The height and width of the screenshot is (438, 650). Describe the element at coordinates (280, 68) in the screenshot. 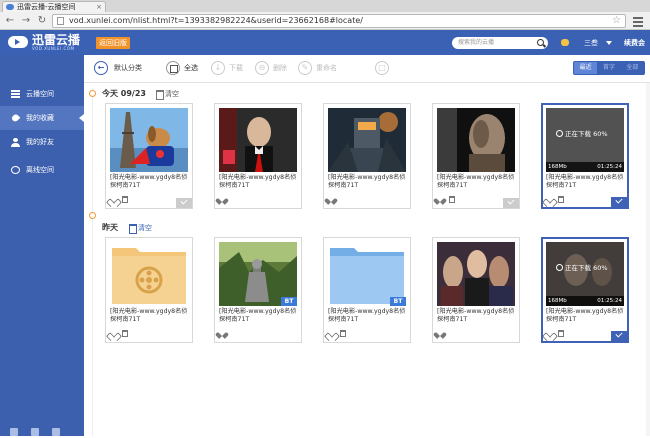

I see `delete-button: 删除` at that location.